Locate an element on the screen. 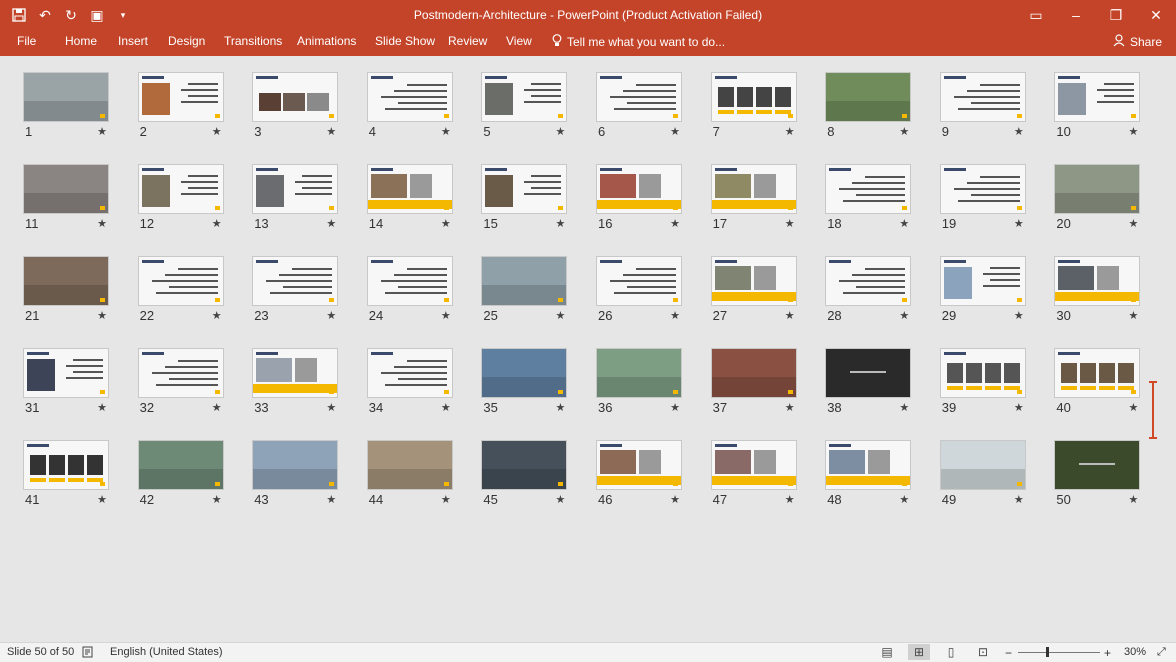  slide-show-view-icon: ⊡ is located at coordinates (983, 652).